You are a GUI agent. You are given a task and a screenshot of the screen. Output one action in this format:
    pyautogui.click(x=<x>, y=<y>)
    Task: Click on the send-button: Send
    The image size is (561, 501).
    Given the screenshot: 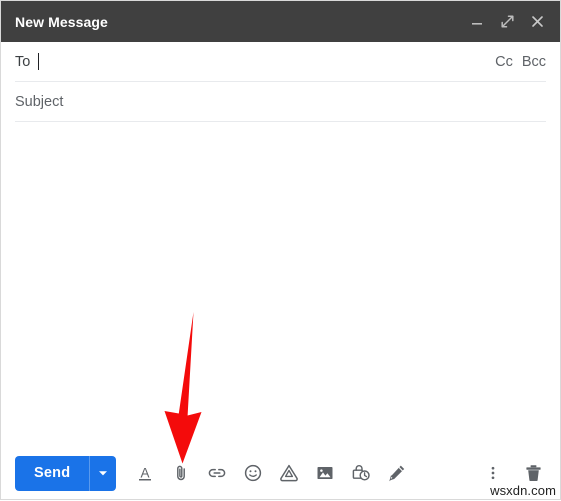 What is the action you would take?
    pyautogui.click(x=52, y=473)
    